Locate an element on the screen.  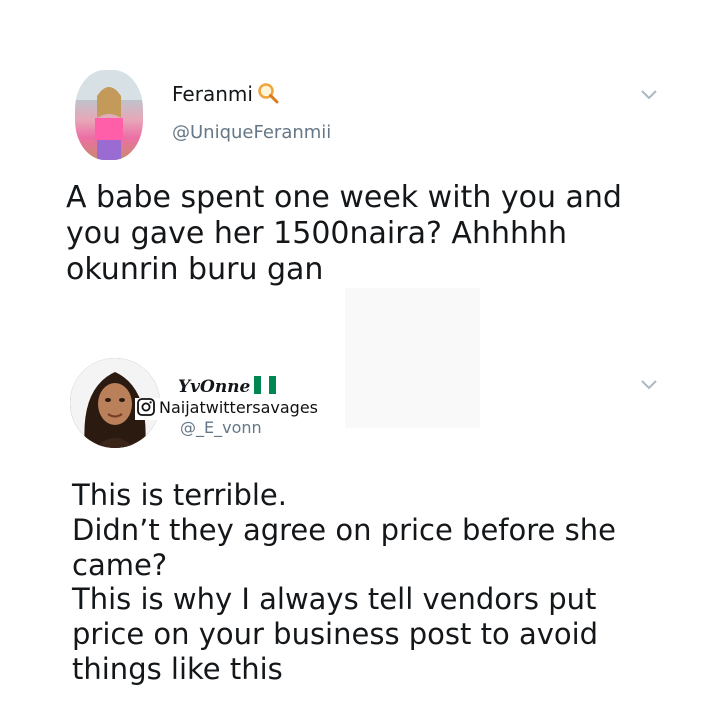
display-name-text: YvOnne is located at coordinates (214, 387).